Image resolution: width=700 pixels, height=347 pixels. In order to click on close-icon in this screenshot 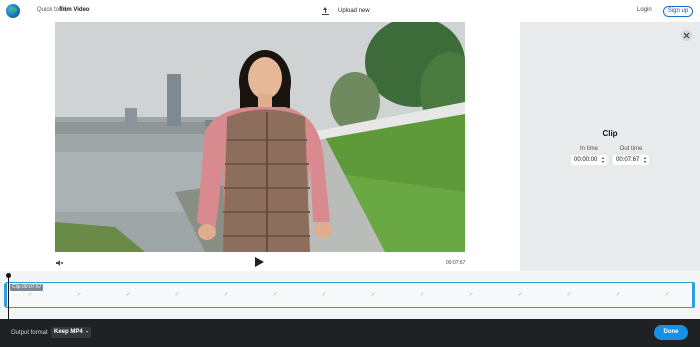, I will do `click(686, 35)`.